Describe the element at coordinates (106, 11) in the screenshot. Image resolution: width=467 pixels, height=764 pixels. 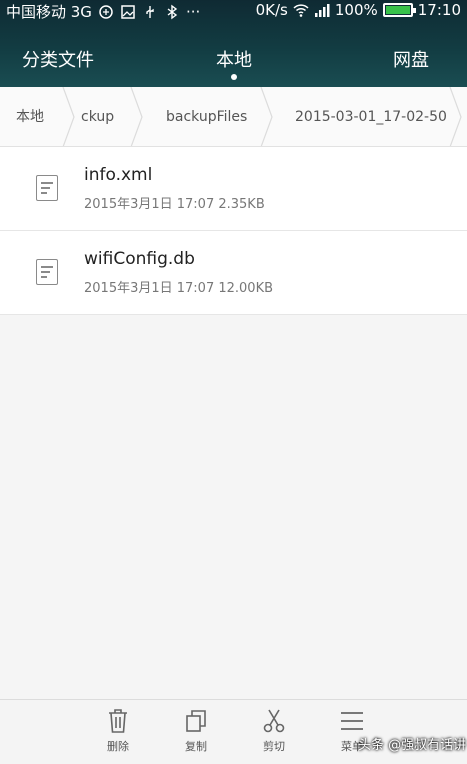
I see `sync-icon` at that location.